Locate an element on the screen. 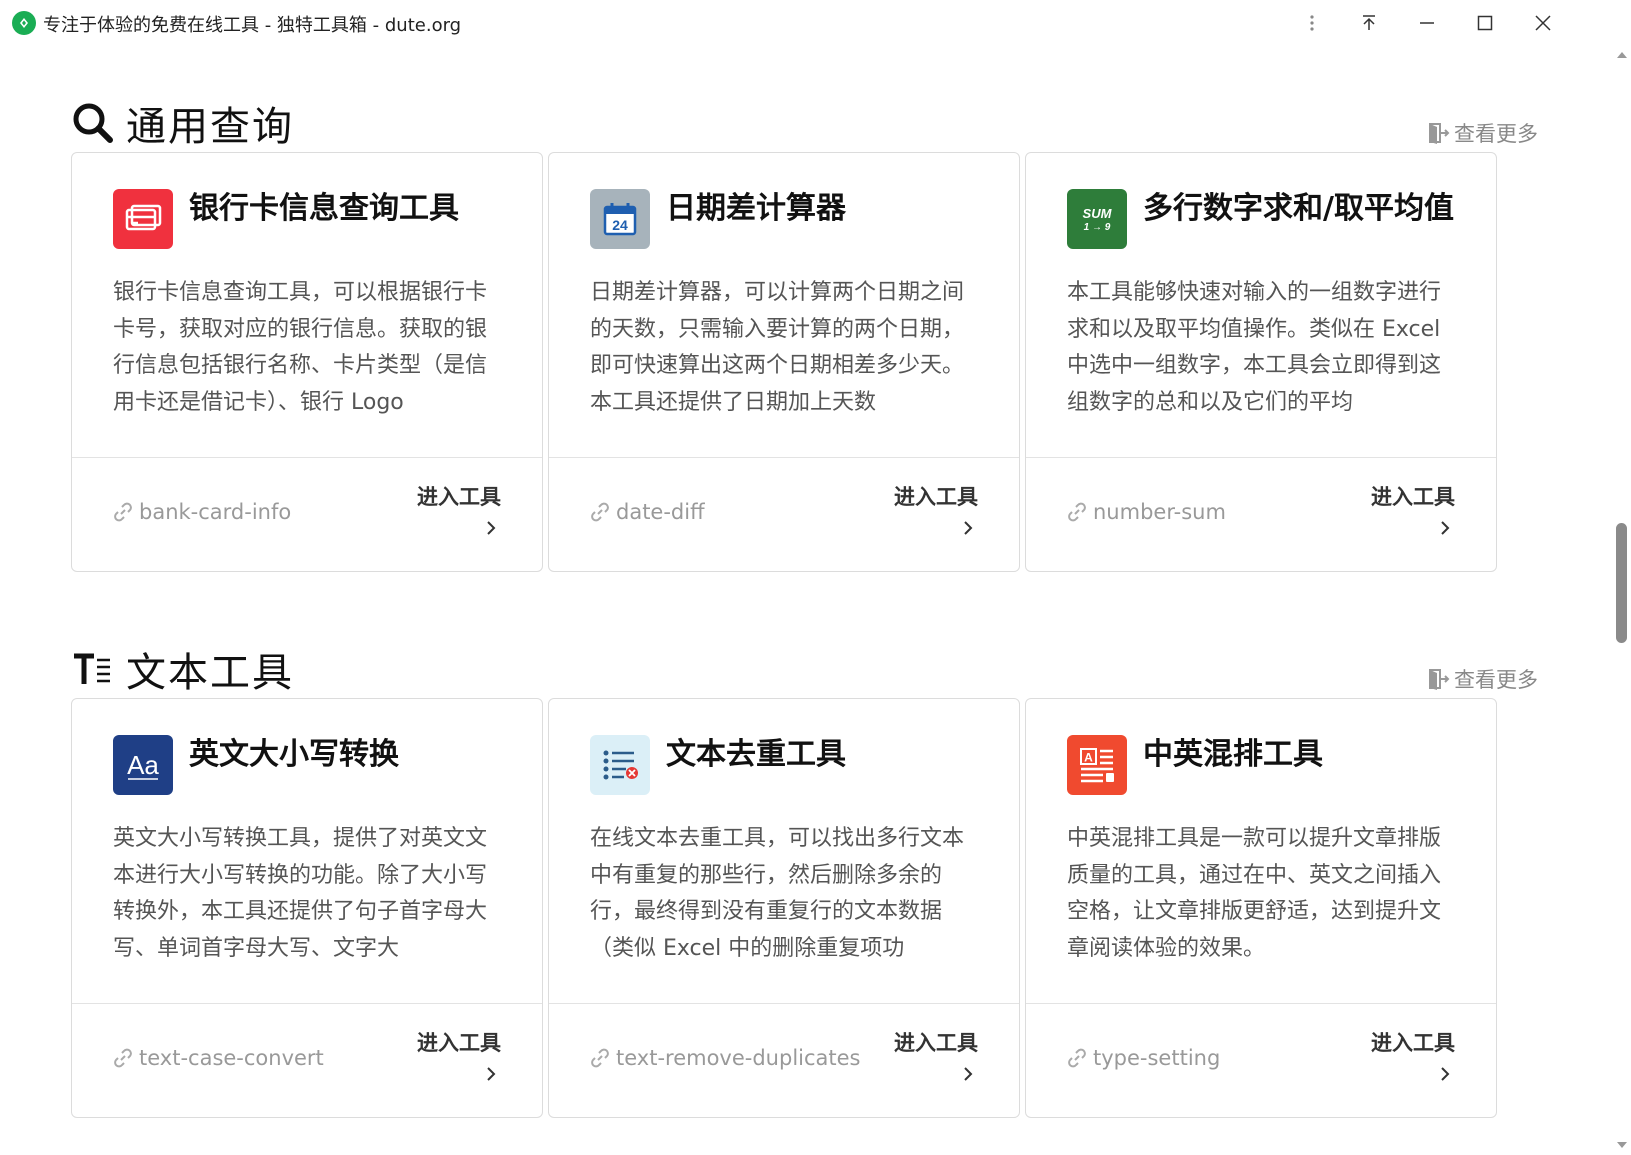 This screenshot has width=1631, height=1155. app-logo-icon is located at coordinates (24, 23).